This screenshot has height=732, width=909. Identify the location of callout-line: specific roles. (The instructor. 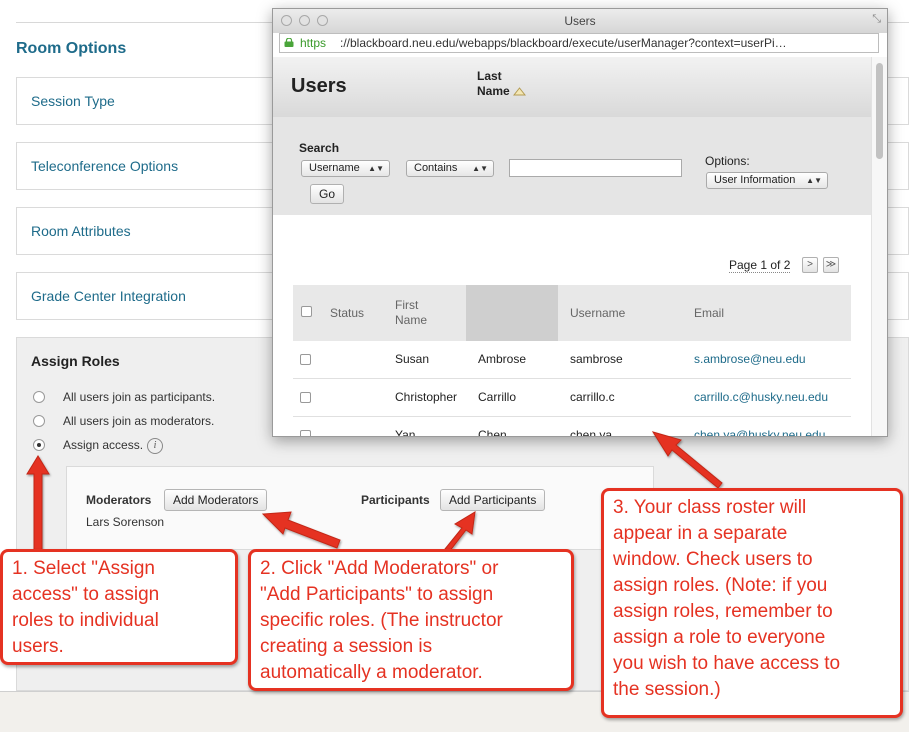
(381, 620).